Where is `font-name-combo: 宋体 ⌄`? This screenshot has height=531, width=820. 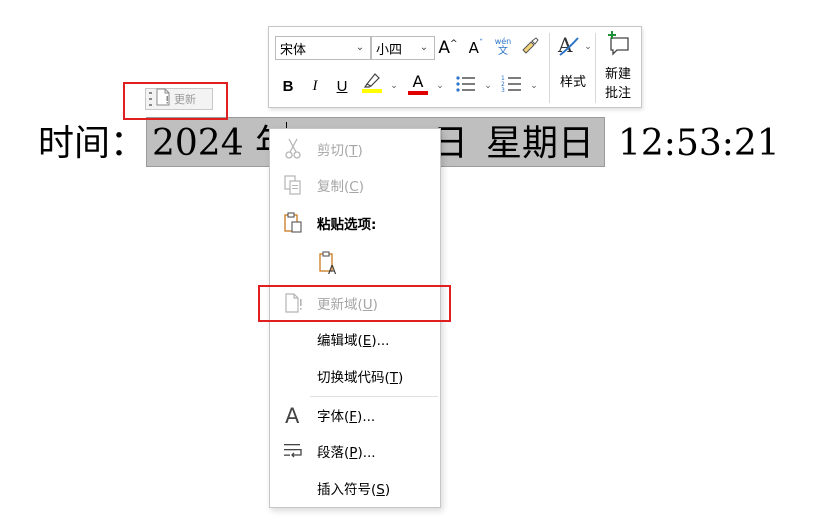
font-name-combo: 宋体 ⌄ is located at coordinates (323, 48).